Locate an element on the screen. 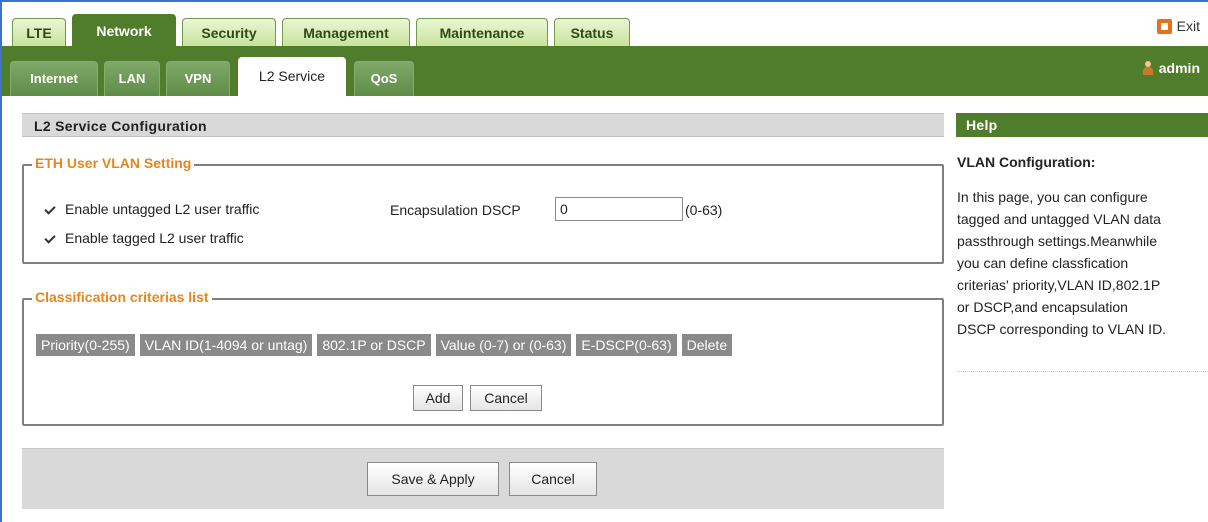 The width and height of the screenshot is (1208, 522). help-title: VLAN Configuration: is located at coordinates (1026, 162).